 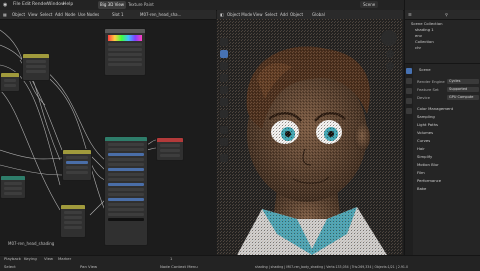 I want to click on status-context-menu: Node Context Menu, so click(x=179, y=266).